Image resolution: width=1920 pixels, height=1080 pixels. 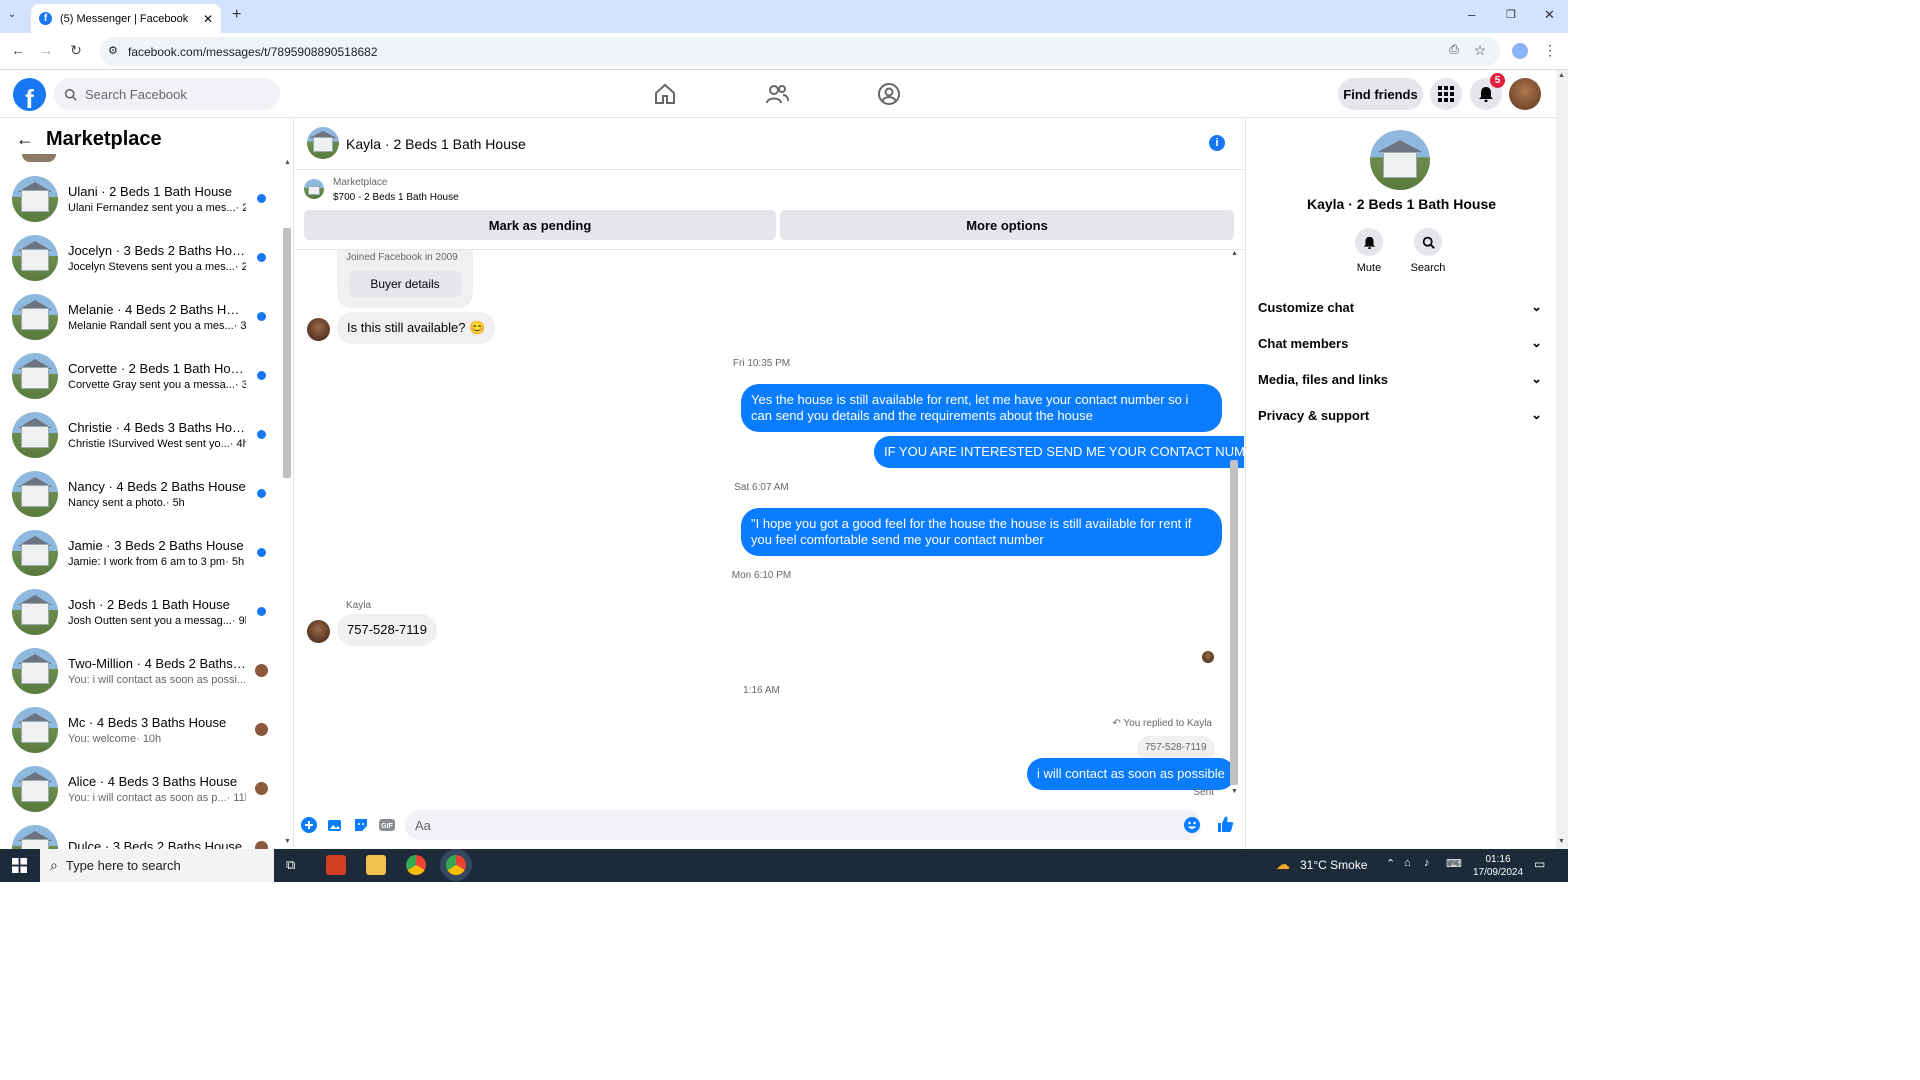 I want to click on chrome-icon, so click(x=416, y=865).